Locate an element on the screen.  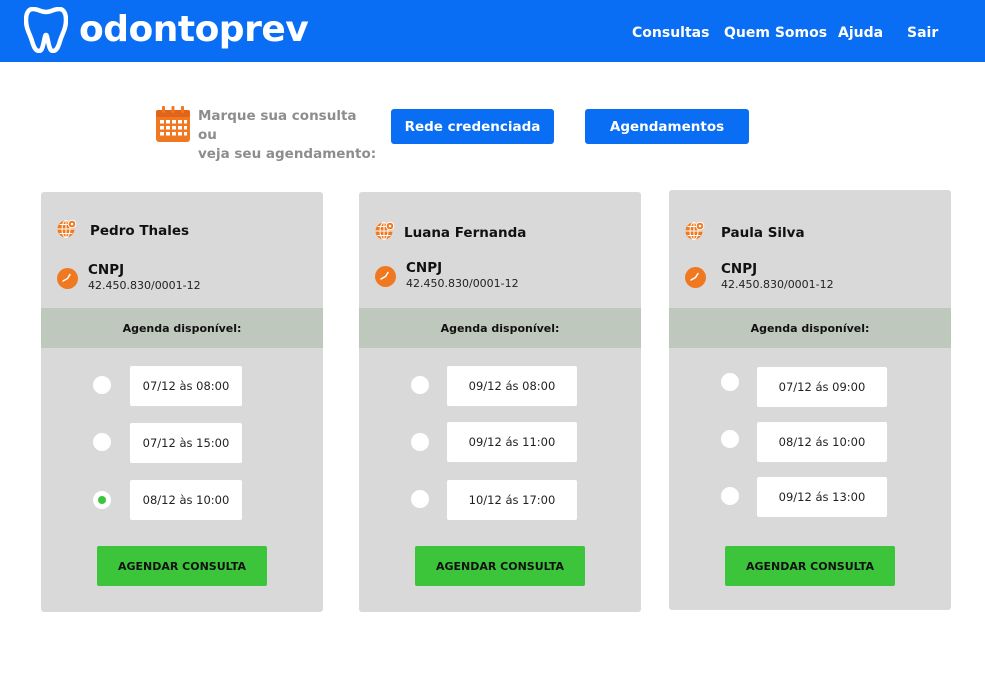
agendamentos-button: Agendamentos is located at coordinates (667, 126).